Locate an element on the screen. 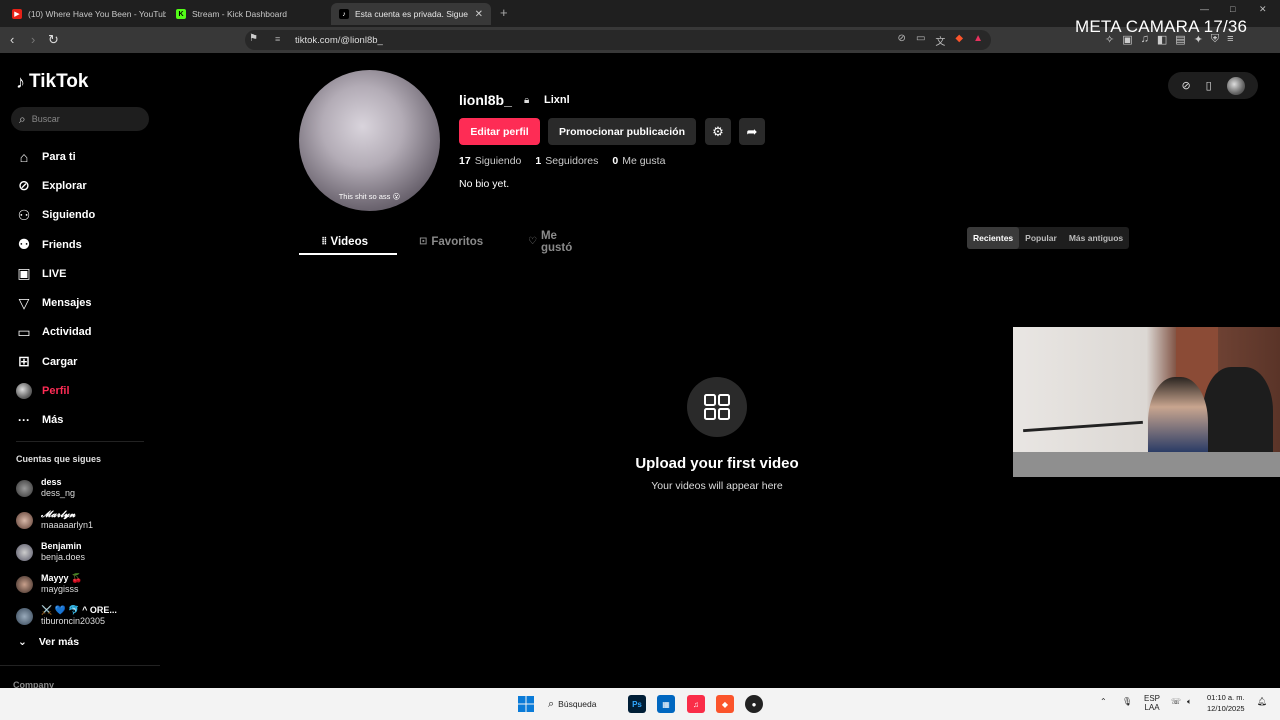  tab-youtube: ▶ (10) Where Have You Been - YouTube is located at coordinates (85, 14).